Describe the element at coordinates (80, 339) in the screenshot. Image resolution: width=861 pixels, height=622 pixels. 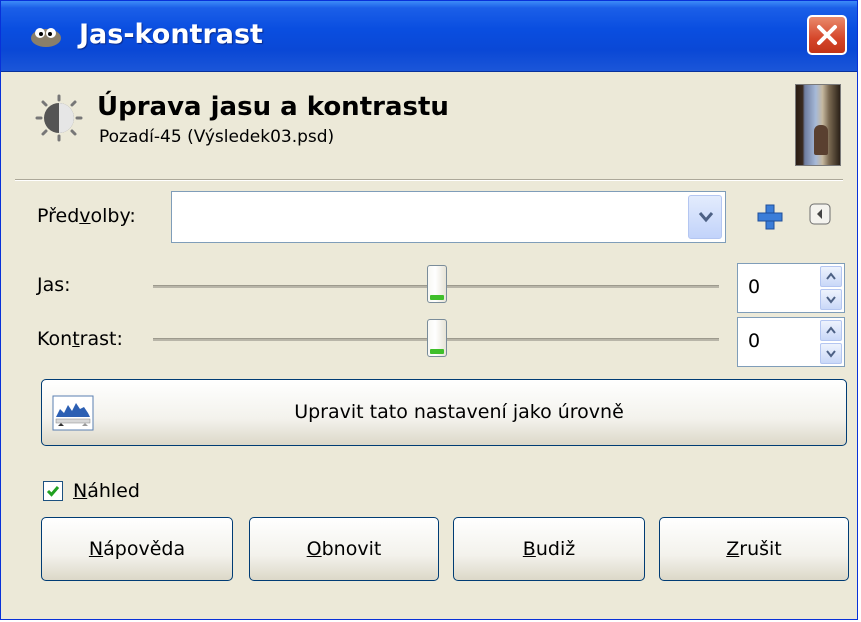
I see `contrast-label: Kontrast:` at that location.